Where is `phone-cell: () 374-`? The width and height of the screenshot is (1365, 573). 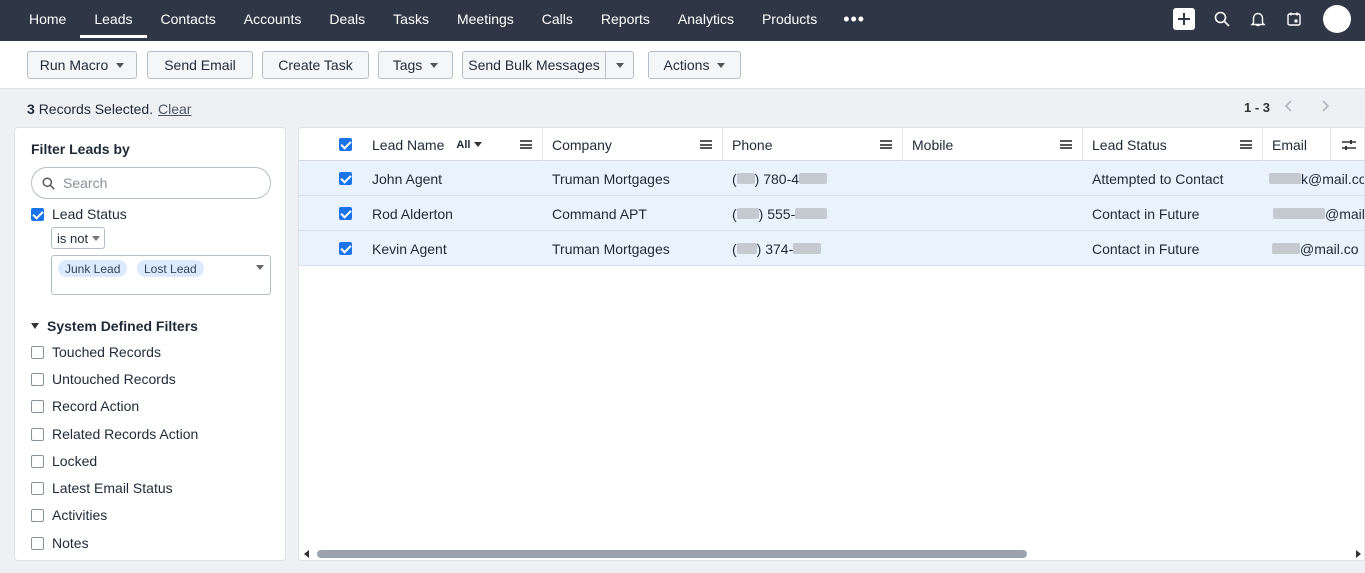
phone-cell: () 374- is located at coordinates (777, 248).